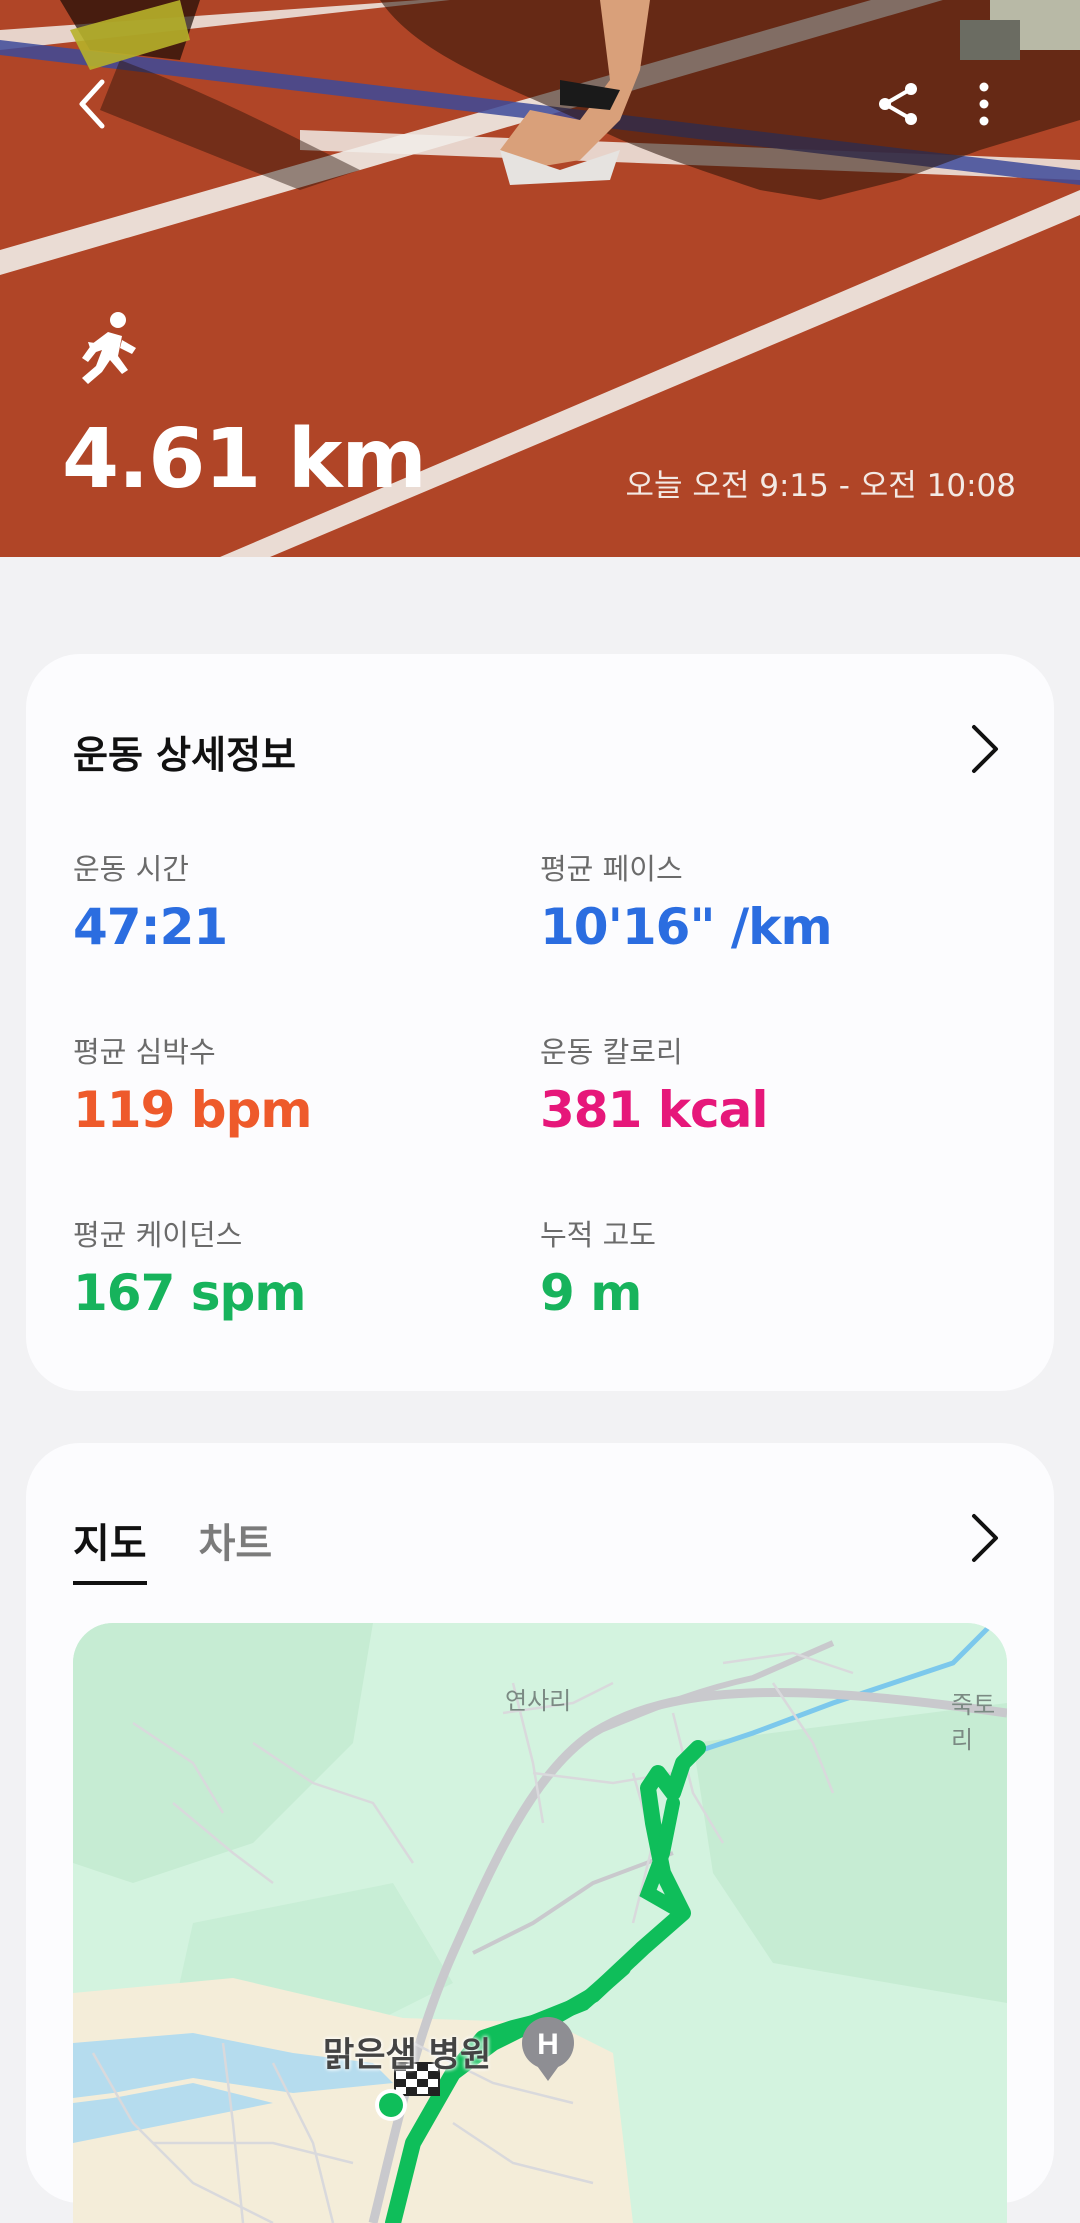 The image size is (1080, 2223). I want to click on back-button, so click(92, 104).